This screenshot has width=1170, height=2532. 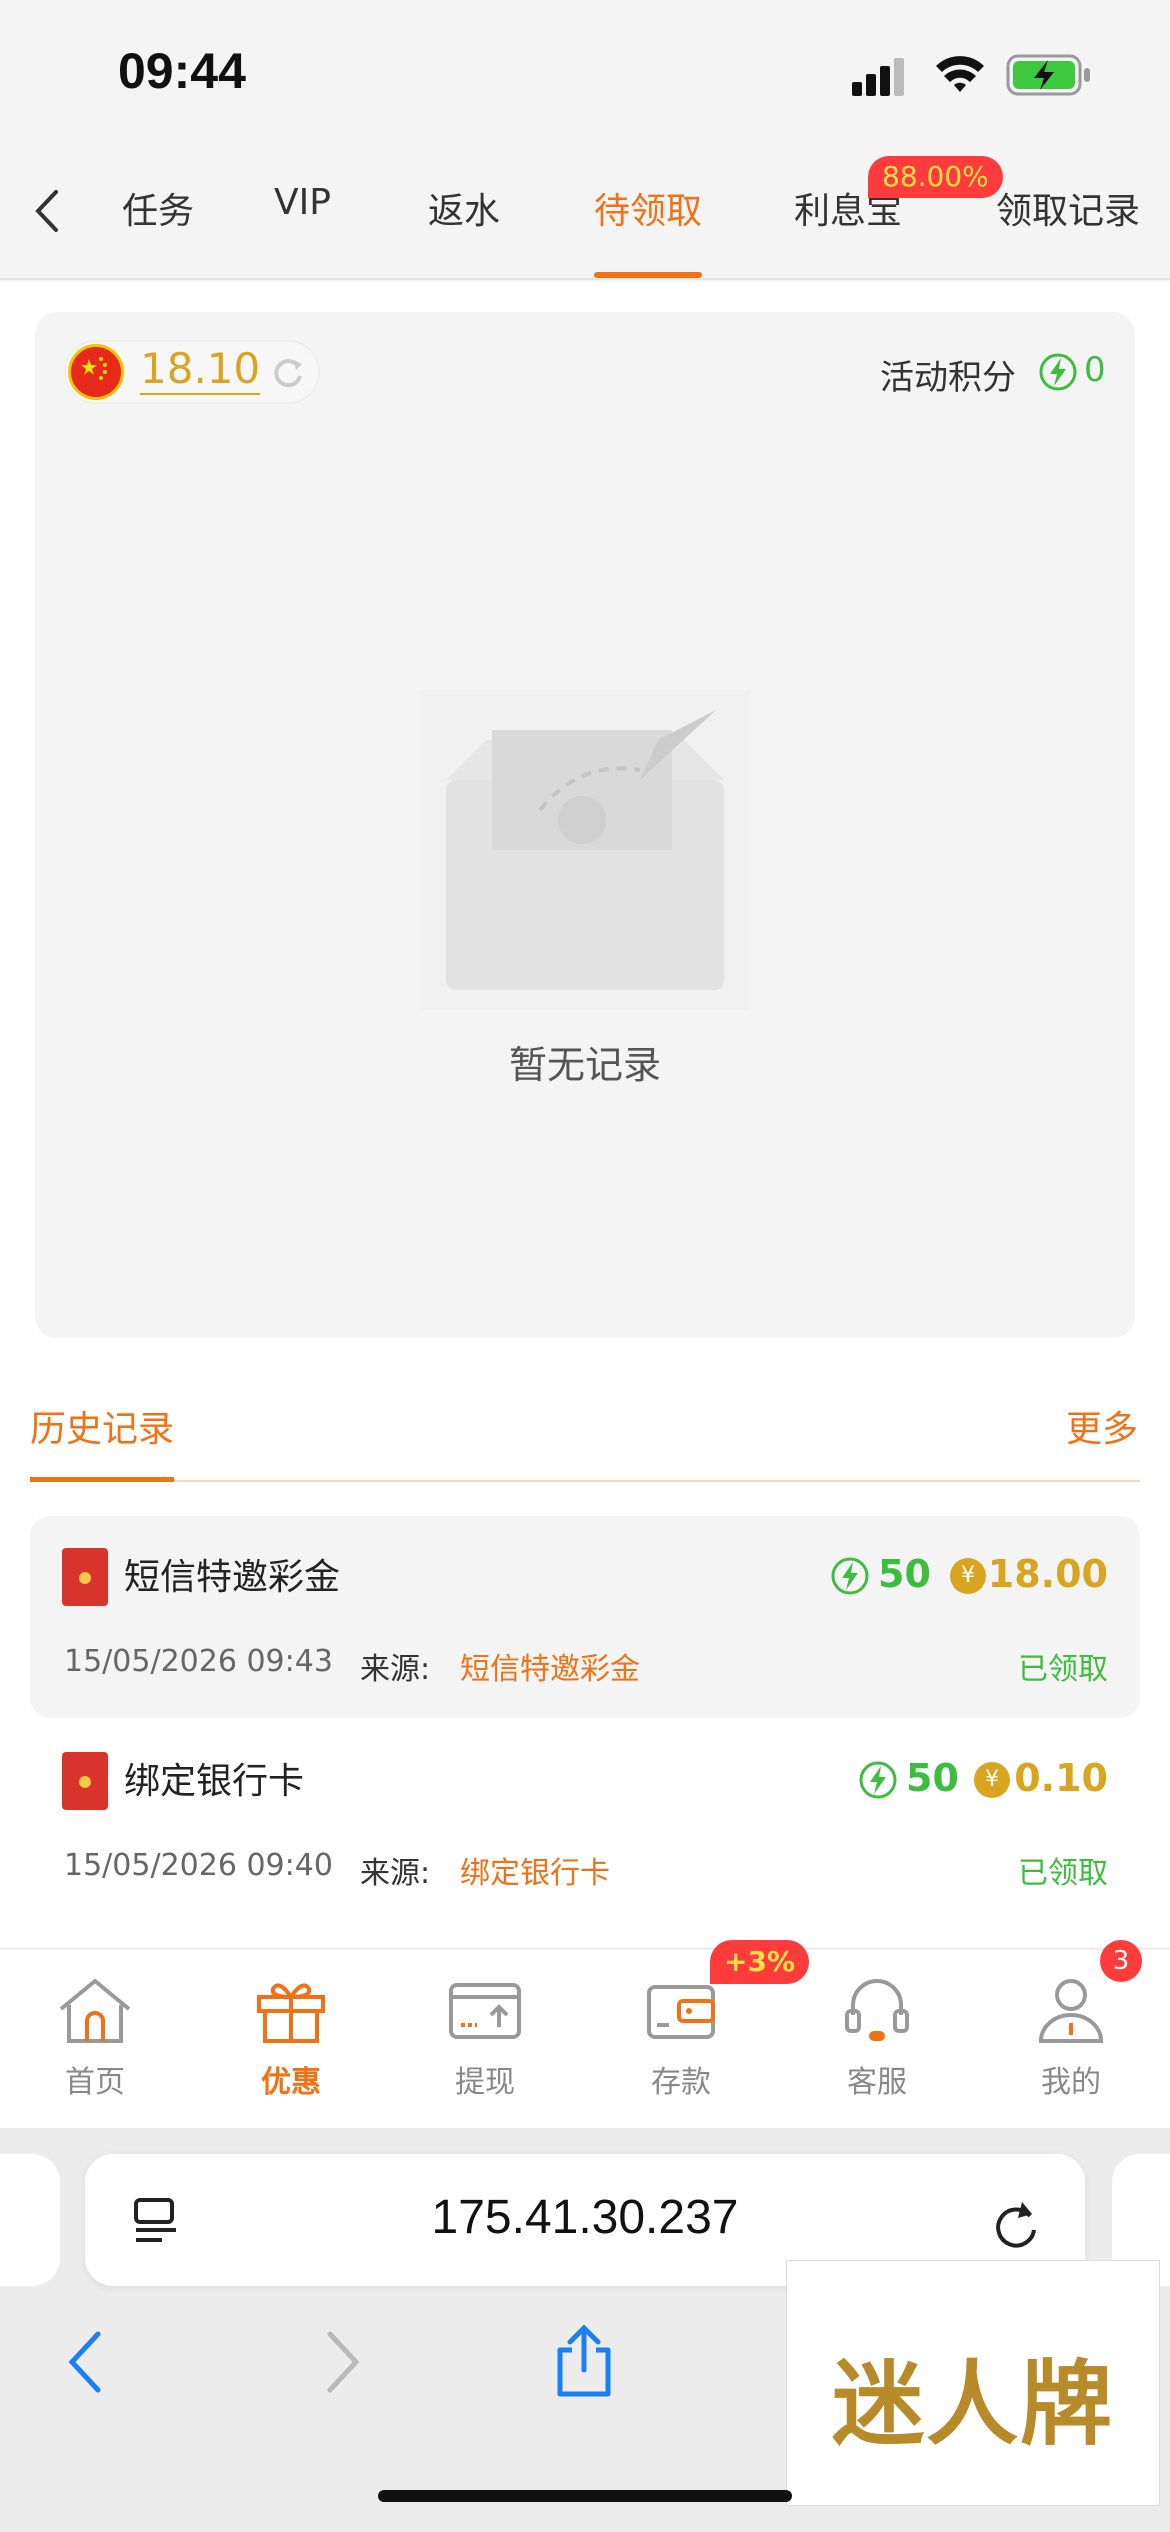 I want to click on china-flag-icon, so click(x=96, y=372).